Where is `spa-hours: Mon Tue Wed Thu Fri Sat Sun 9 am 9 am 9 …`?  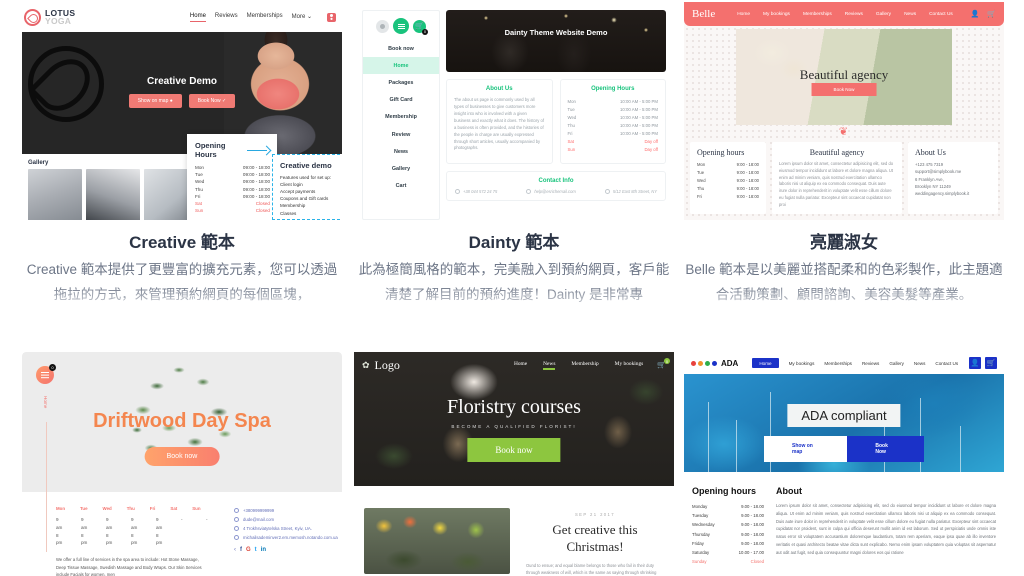
spa-hours: Mon Tue Wed Thu Fri Sat Sun 9 am 9 am 9 … is located at coordinates (136, 526).